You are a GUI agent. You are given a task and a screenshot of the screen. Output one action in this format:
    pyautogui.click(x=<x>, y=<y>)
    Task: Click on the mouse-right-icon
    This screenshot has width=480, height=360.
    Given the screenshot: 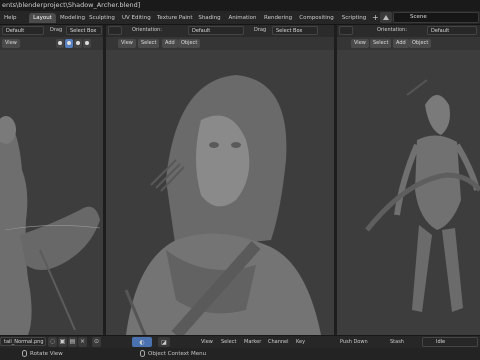 What is the action you would take?
    pyautogui.click(x=142, y=353)
    